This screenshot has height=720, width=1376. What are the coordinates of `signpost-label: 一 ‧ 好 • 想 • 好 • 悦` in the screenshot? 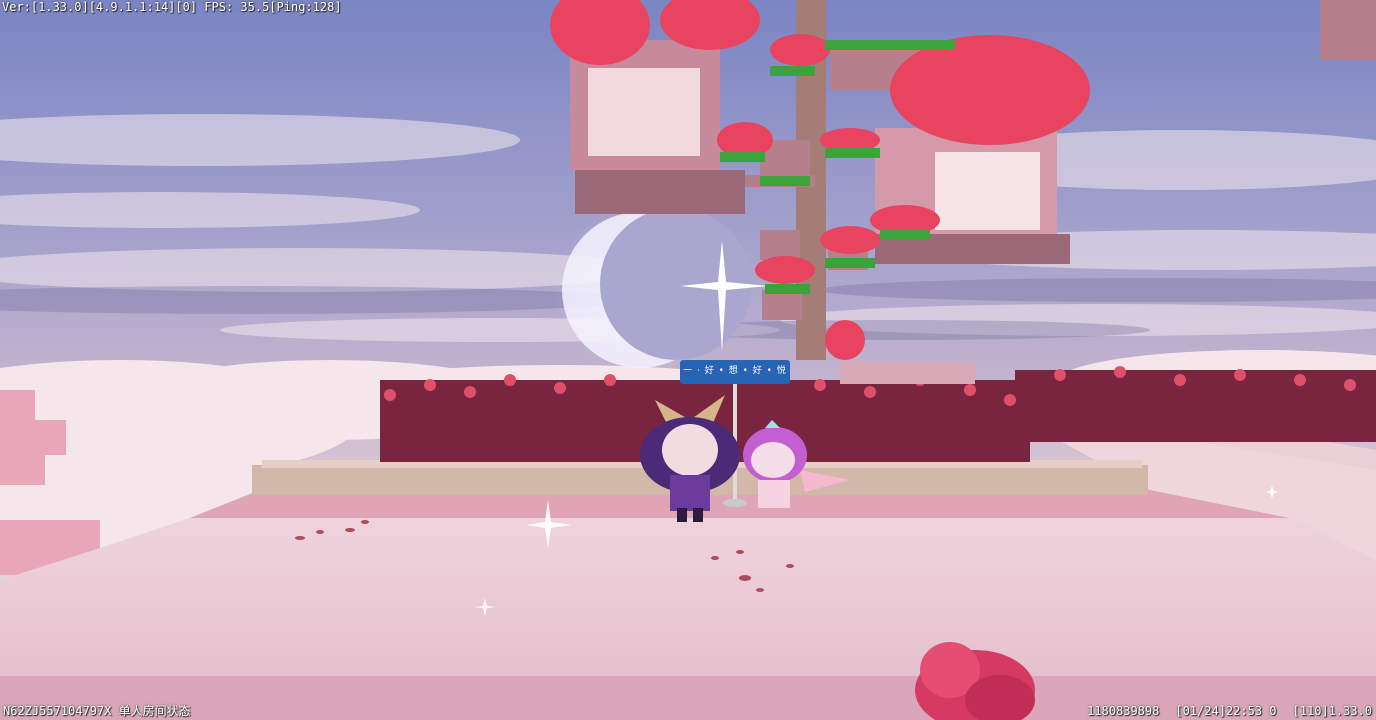 It's located at (735, 371).